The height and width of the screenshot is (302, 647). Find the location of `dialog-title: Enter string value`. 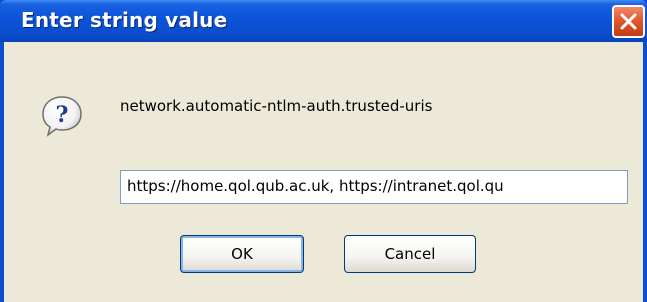

dialog-title: Enter string value is located at coordinates (124, 20).